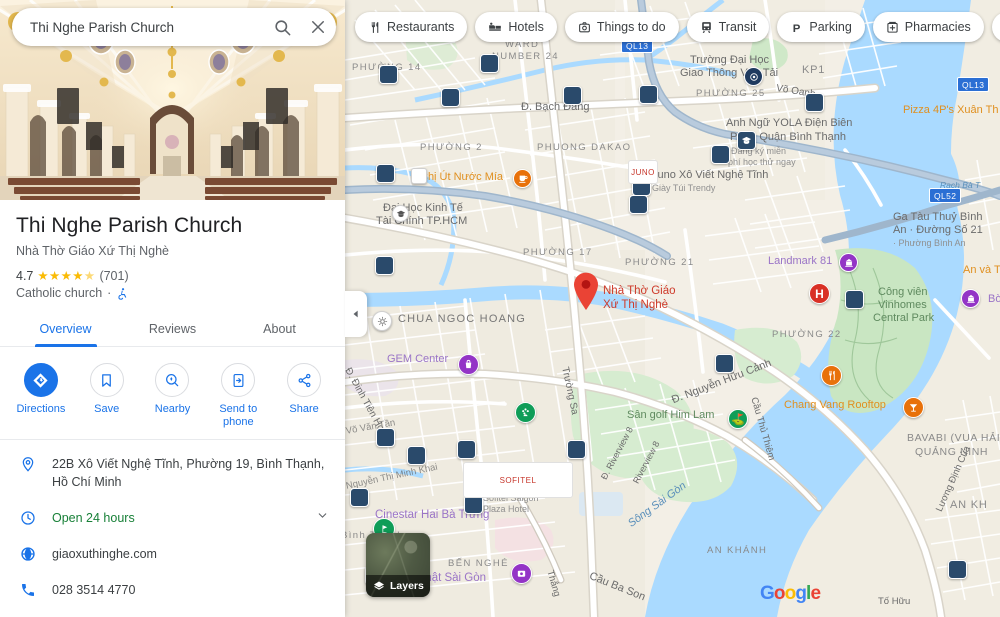 The image size is (1000, 617). What do you see at coordinates (172, 590) in the screenshot?
I see `phone-row: 028 3514 4770` at bounding box center [172, 590].